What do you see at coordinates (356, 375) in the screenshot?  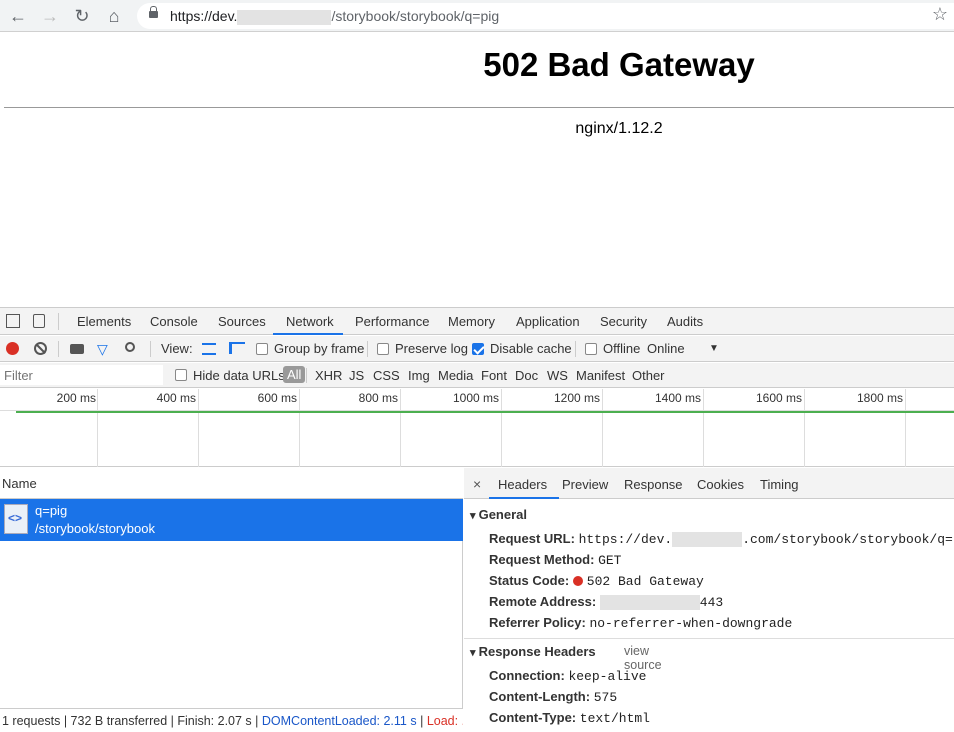 I see `type-filter-js: JS` at bounding box center [356, 375].